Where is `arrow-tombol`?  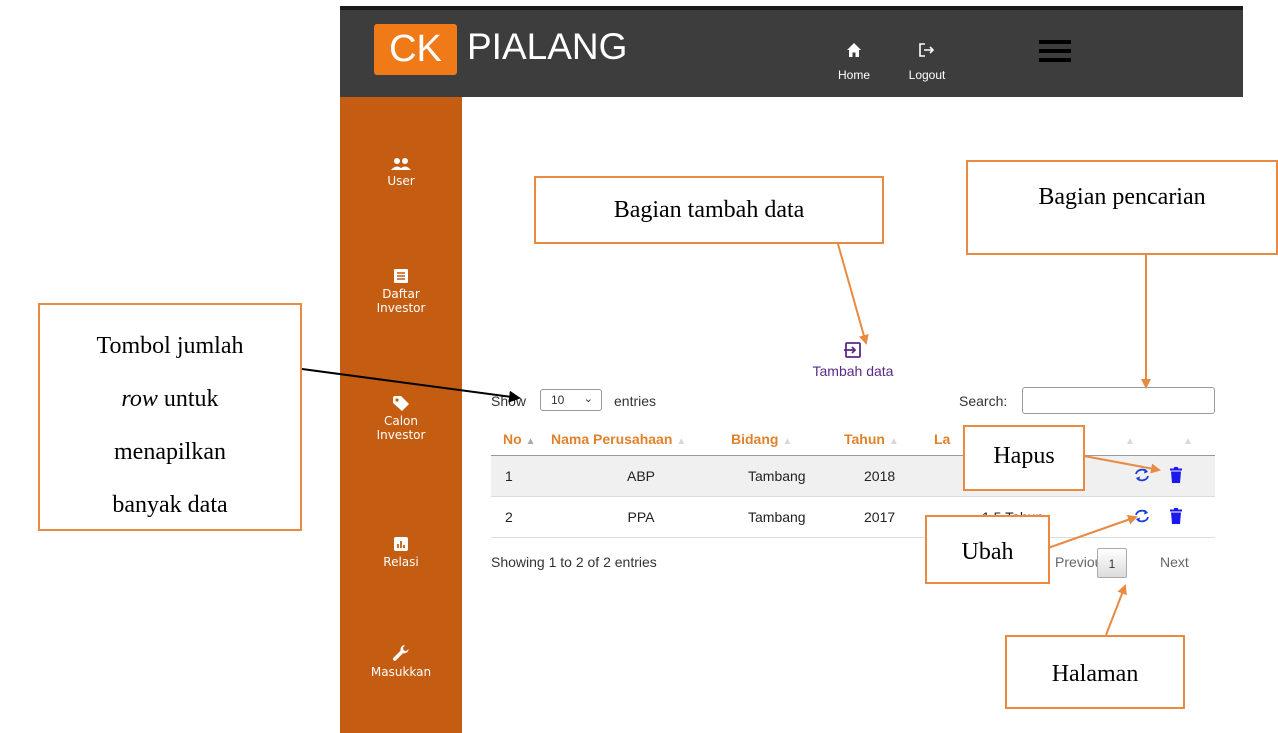
arrow-tombol is located at coordinates (411, 385).